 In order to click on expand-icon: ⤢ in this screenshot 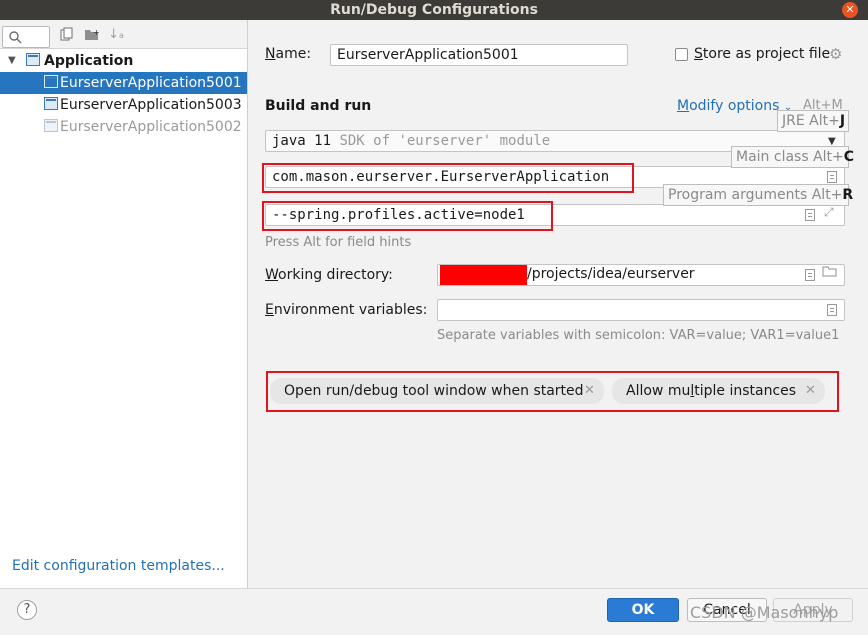, I will do `click(829, 212)`.